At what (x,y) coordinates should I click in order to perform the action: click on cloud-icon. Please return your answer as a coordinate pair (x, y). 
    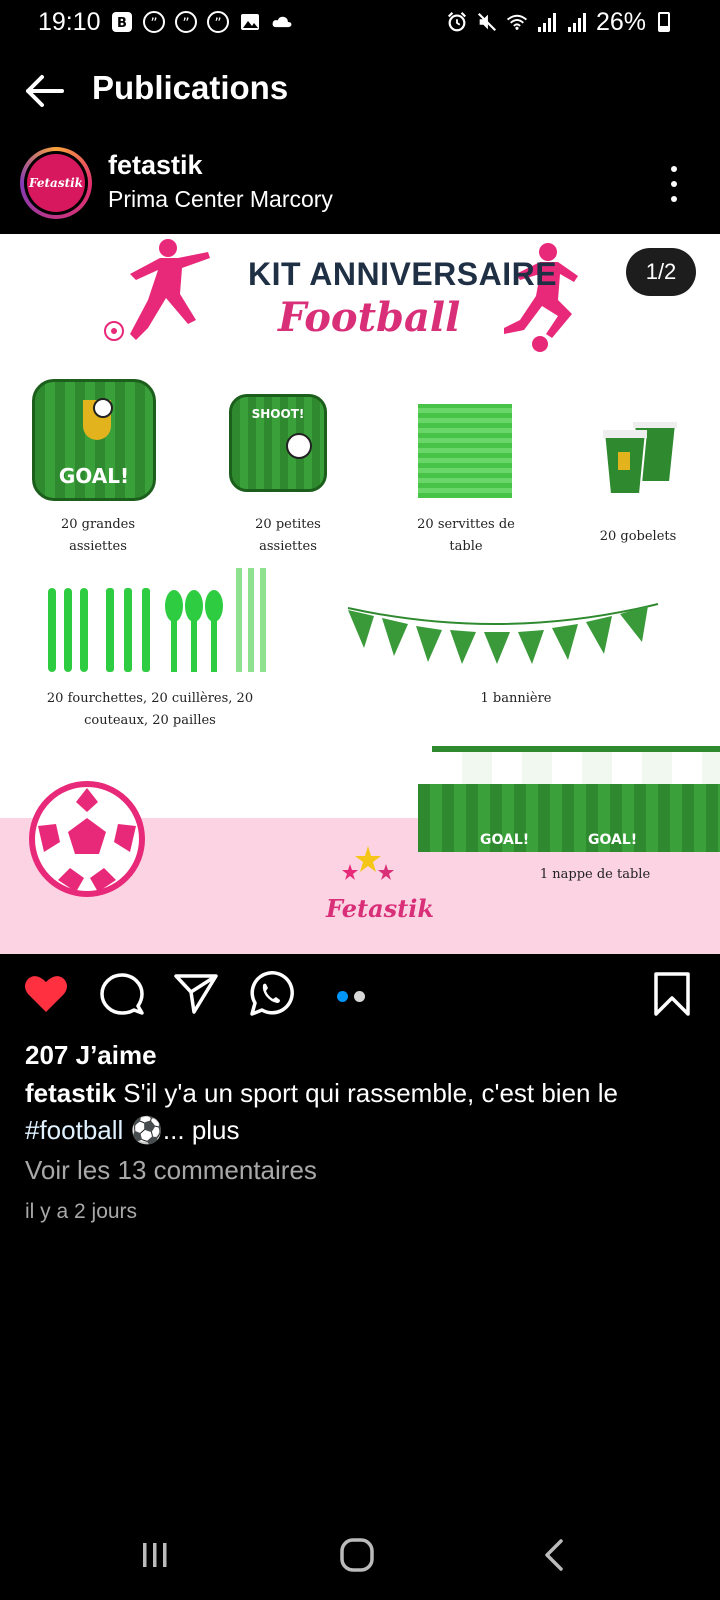
    Looking at the image, I should click on (282, 22).